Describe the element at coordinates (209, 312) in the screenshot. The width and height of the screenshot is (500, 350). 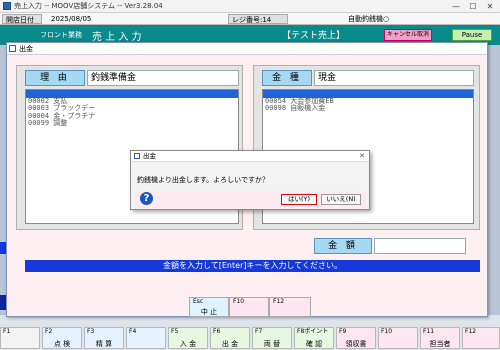
I see `key-label: 中 止` at that location.